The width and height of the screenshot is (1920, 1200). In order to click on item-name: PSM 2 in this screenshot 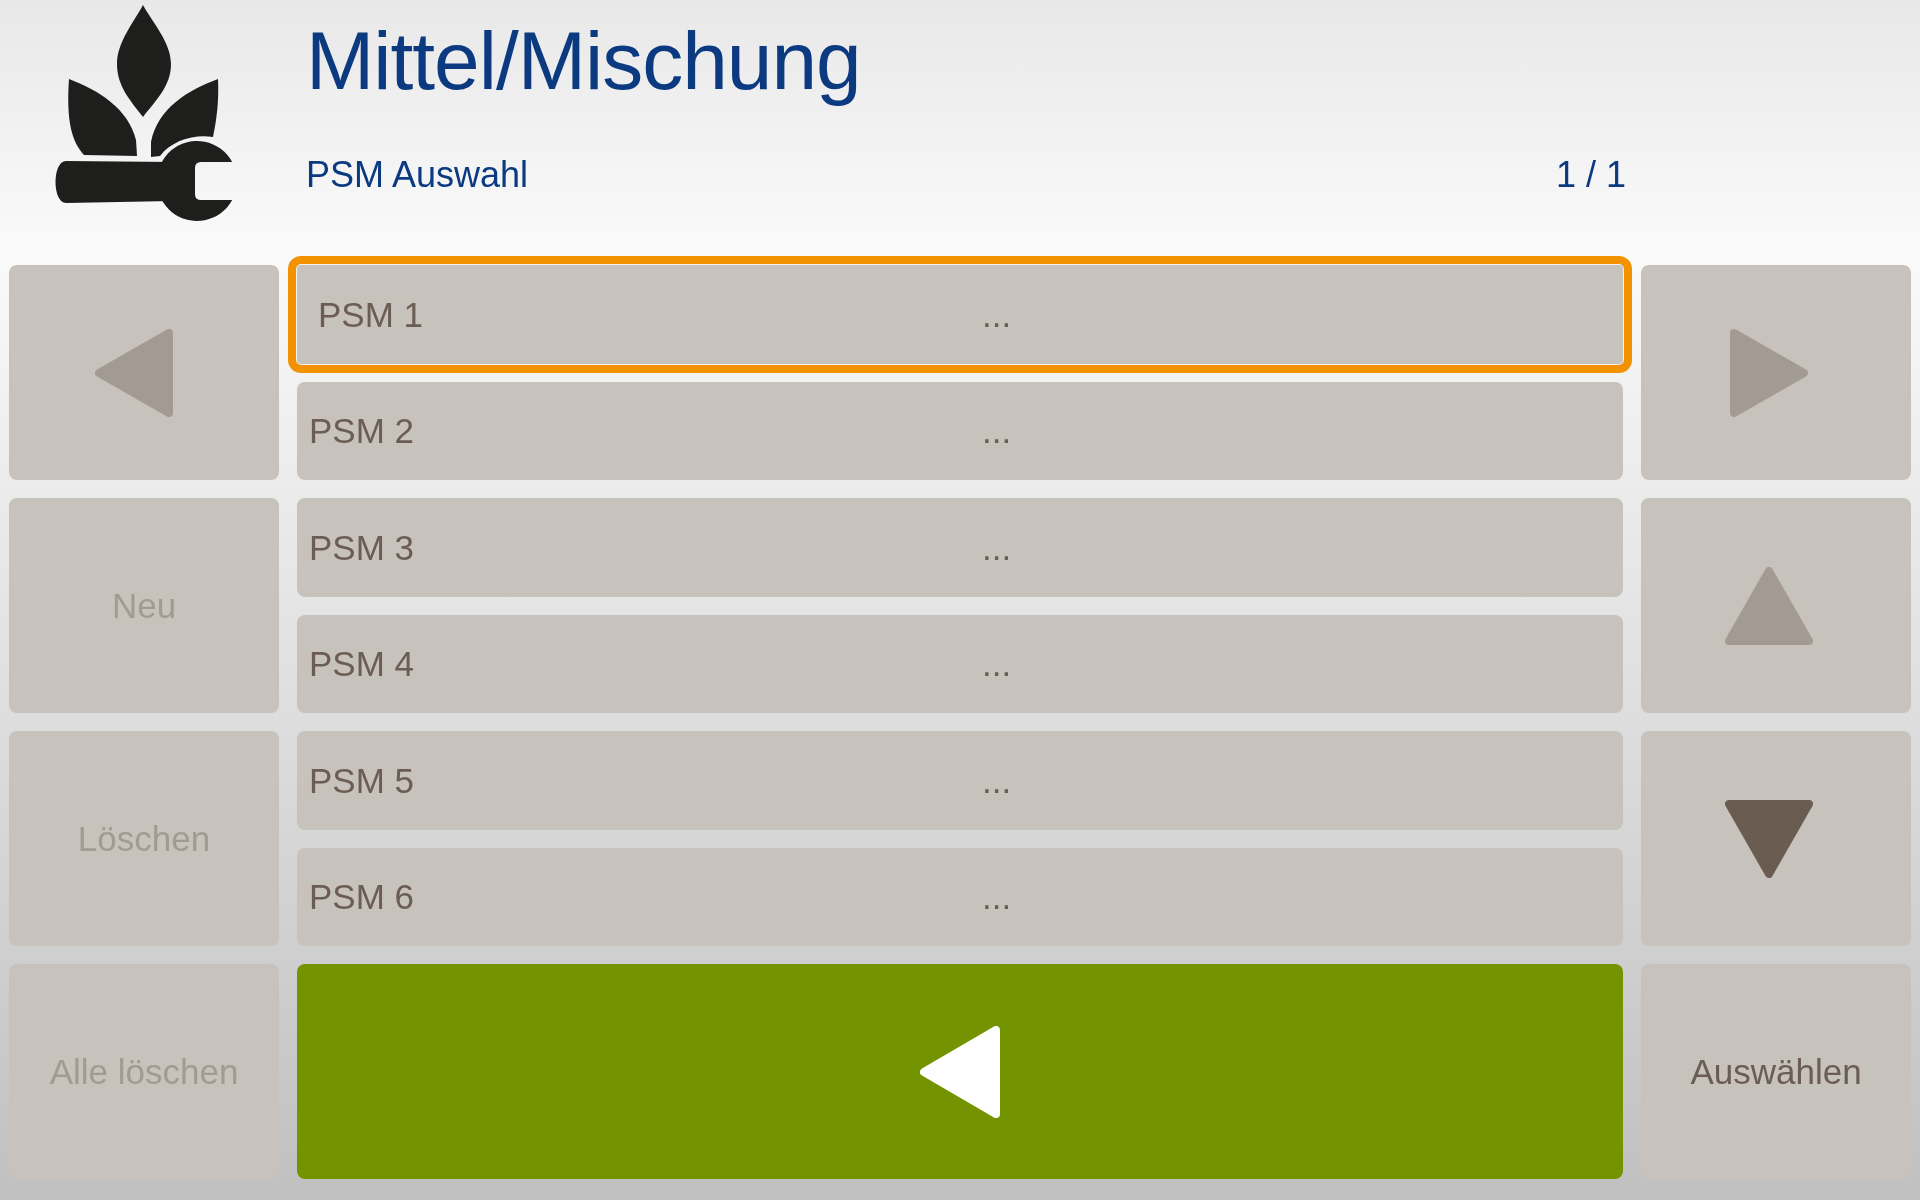, I will do `click(362, 431)`.